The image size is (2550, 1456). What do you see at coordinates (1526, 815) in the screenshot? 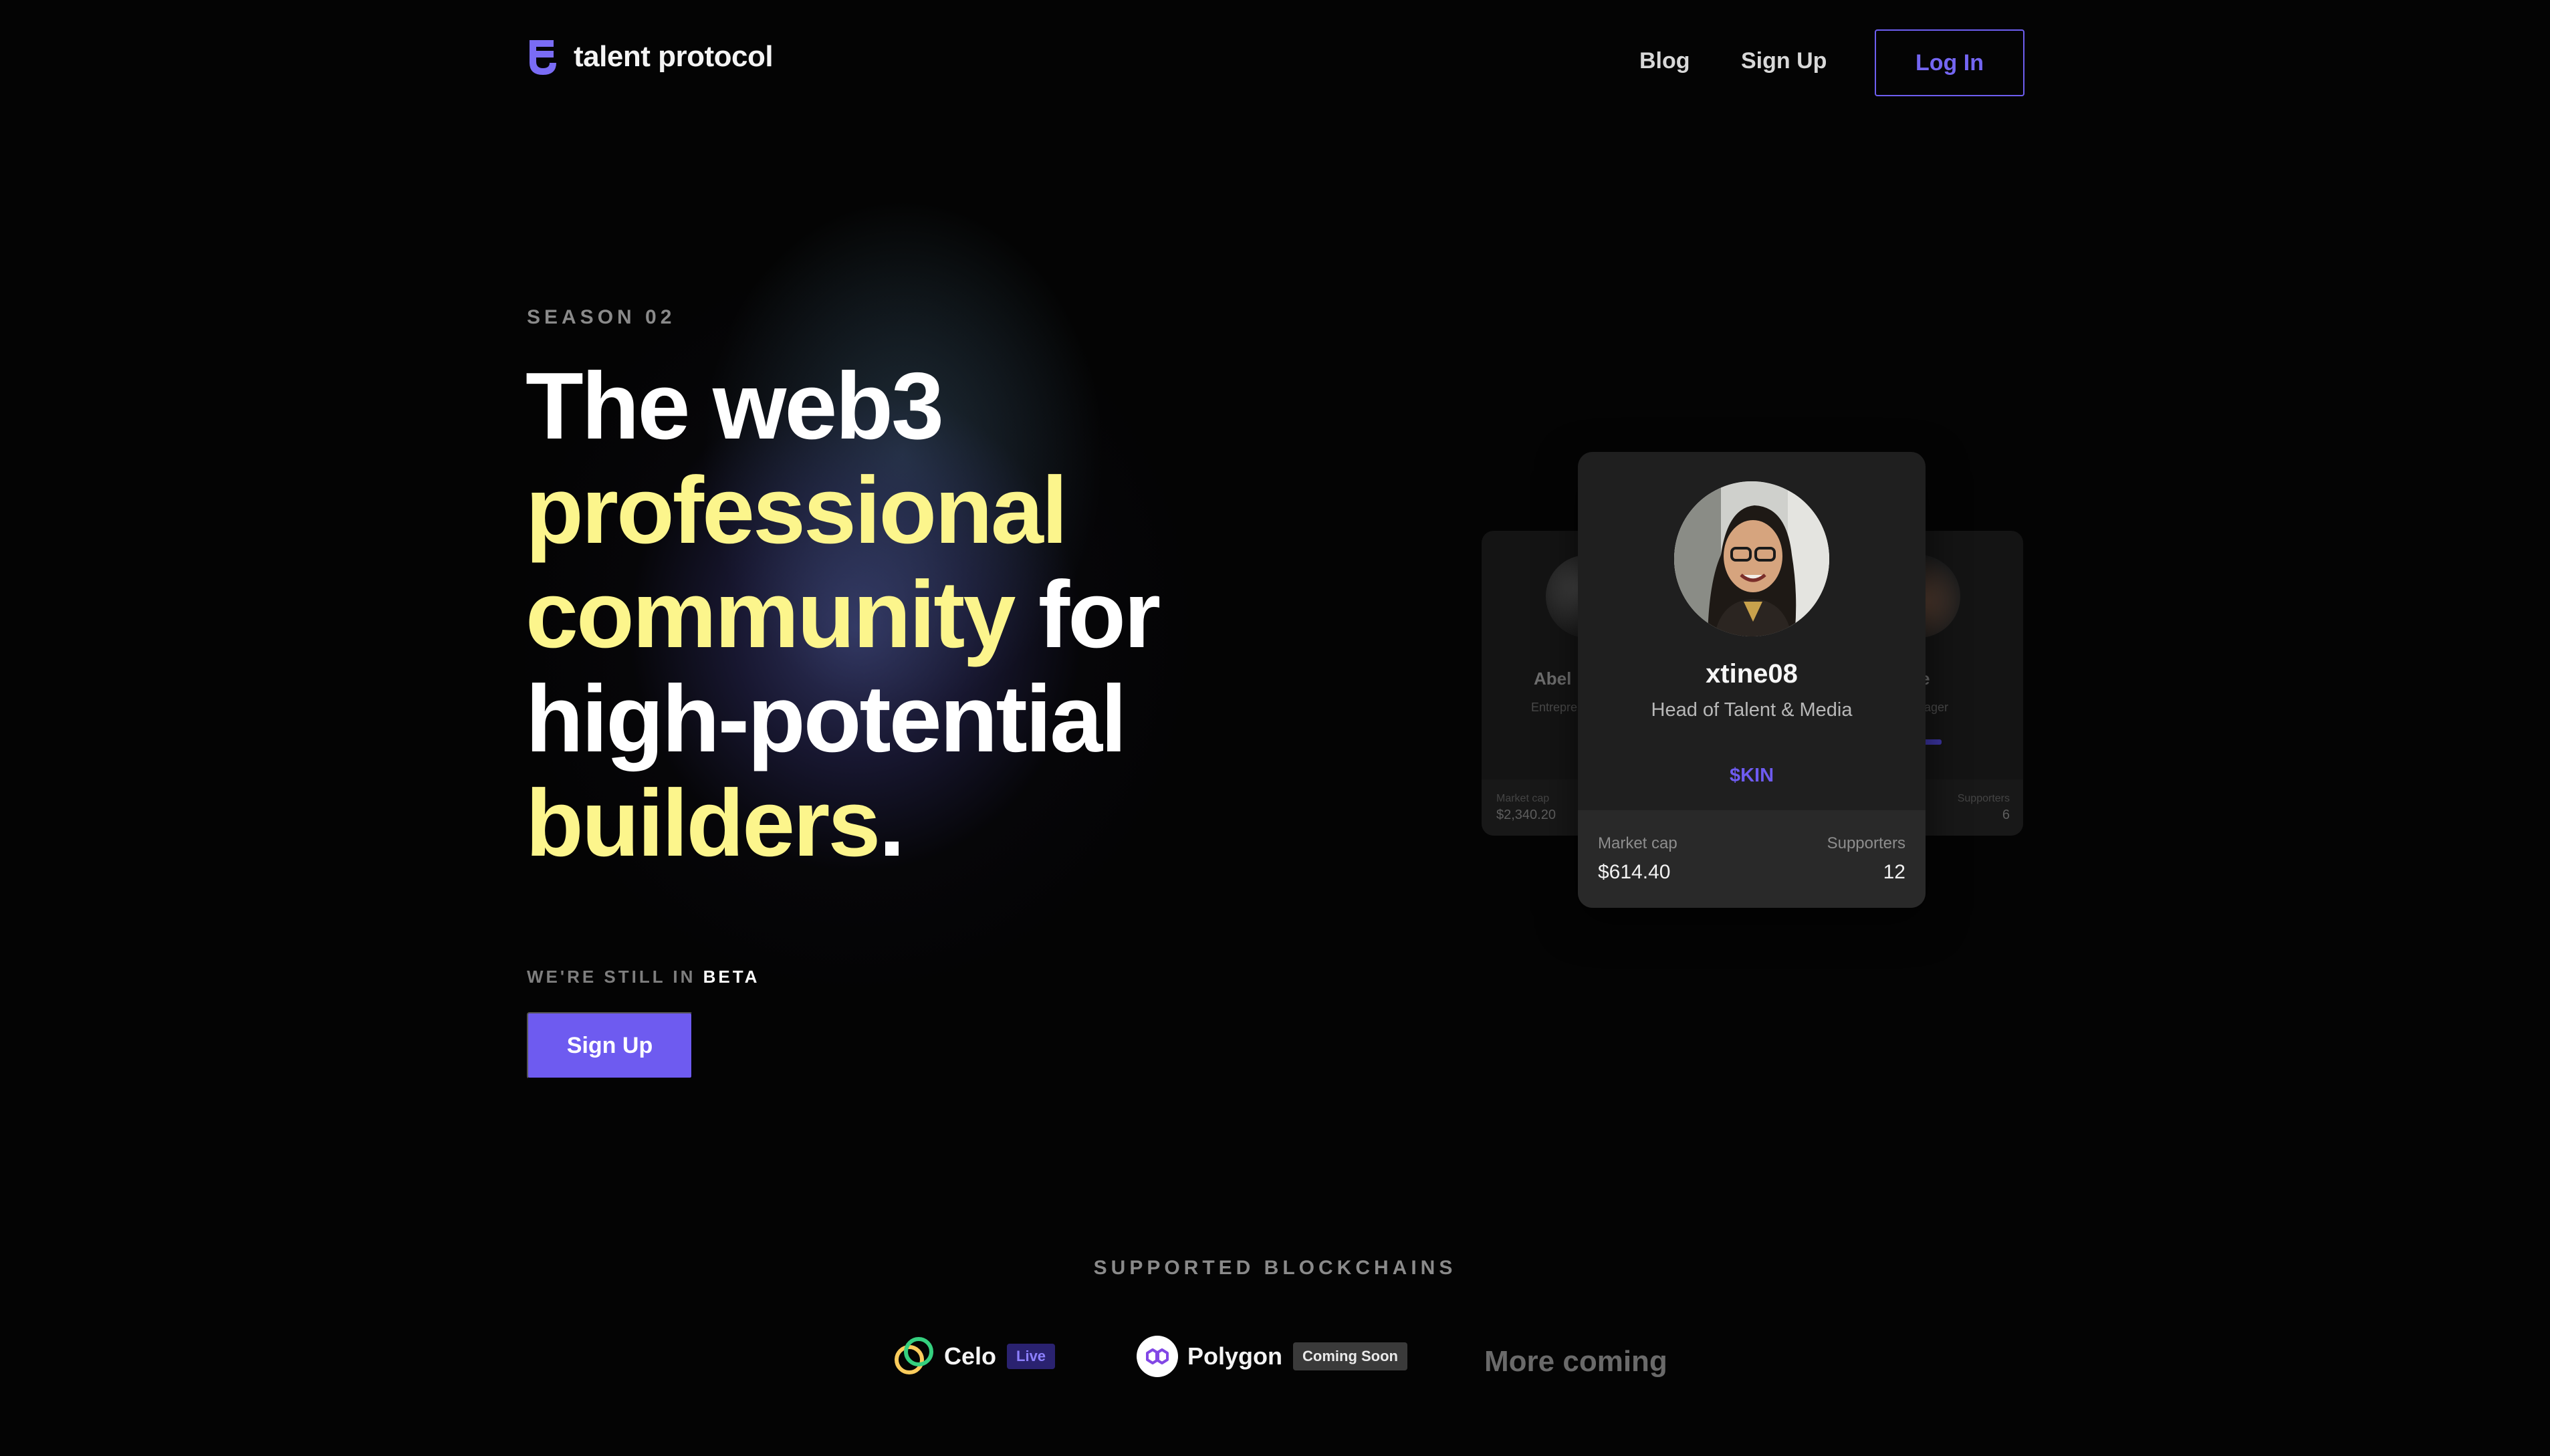
I see `market-cap-value: $2,340.20` at bounding box center [1526, 815].